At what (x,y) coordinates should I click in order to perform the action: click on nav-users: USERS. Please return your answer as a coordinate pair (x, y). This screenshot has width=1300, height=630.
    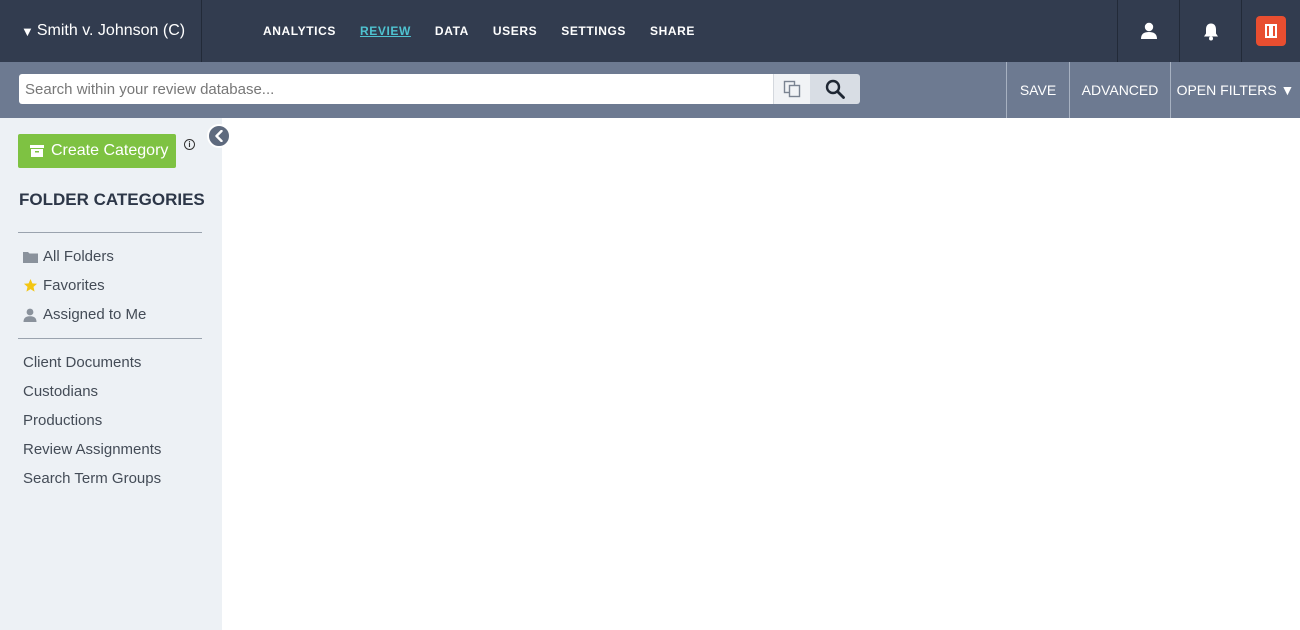
    Looking at the image, I should click on (515, 31).